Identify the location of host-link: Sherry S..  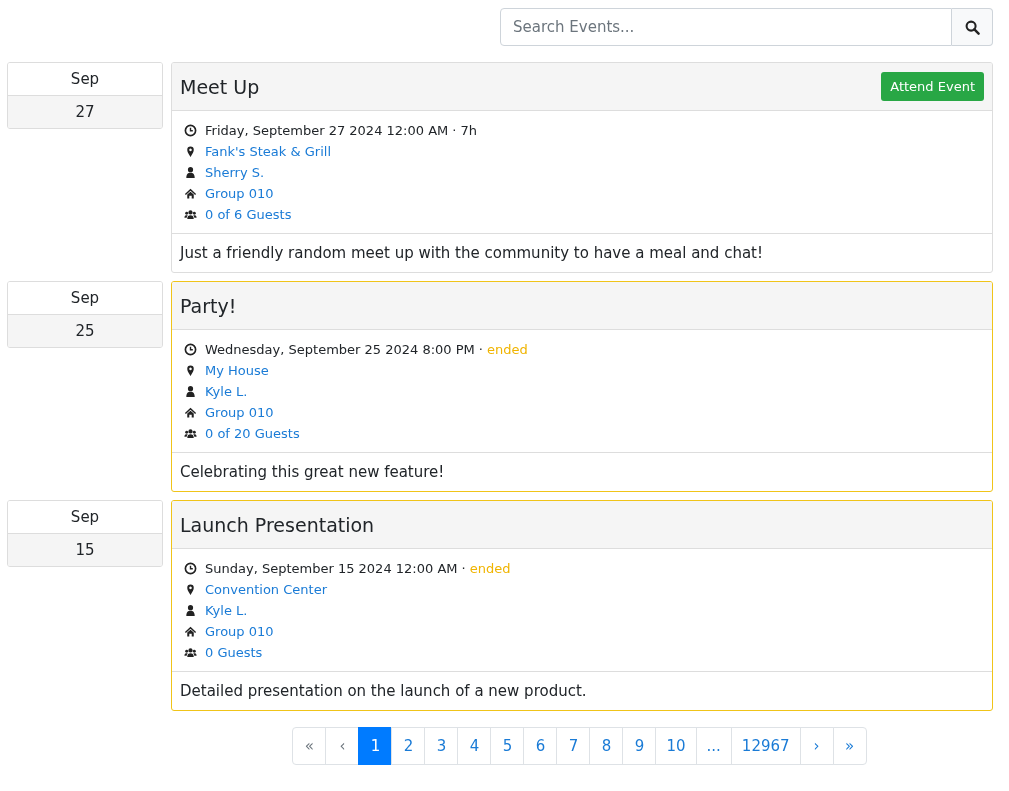
(235, 172).